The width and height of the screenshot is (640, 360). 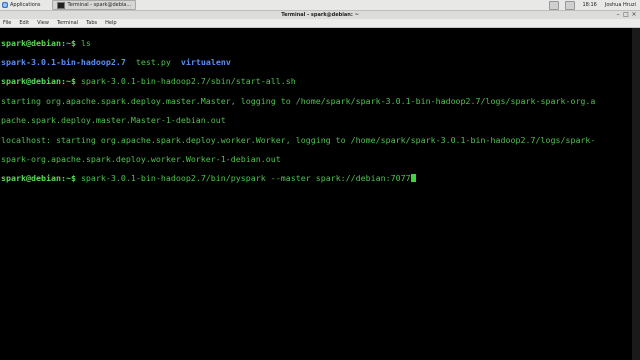 I want to click on window-title: Terminal - spark@debian: ~, so click(x=320, y=15).